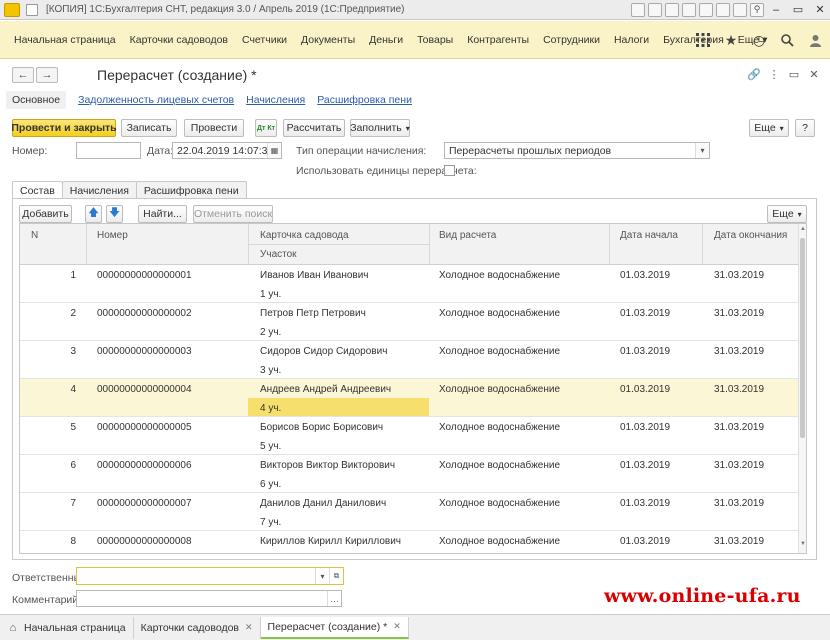 This screenshot has height=640, width=830. What do you see at coordinates (731, 40) in the screenshot?
I see `star-icon: ★` at bounding box center [731, 40].